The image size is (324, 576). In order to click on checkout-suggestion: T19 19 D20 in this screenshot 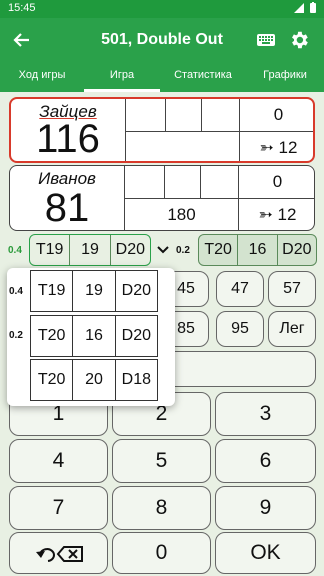, I will do `click(90, 250)`.